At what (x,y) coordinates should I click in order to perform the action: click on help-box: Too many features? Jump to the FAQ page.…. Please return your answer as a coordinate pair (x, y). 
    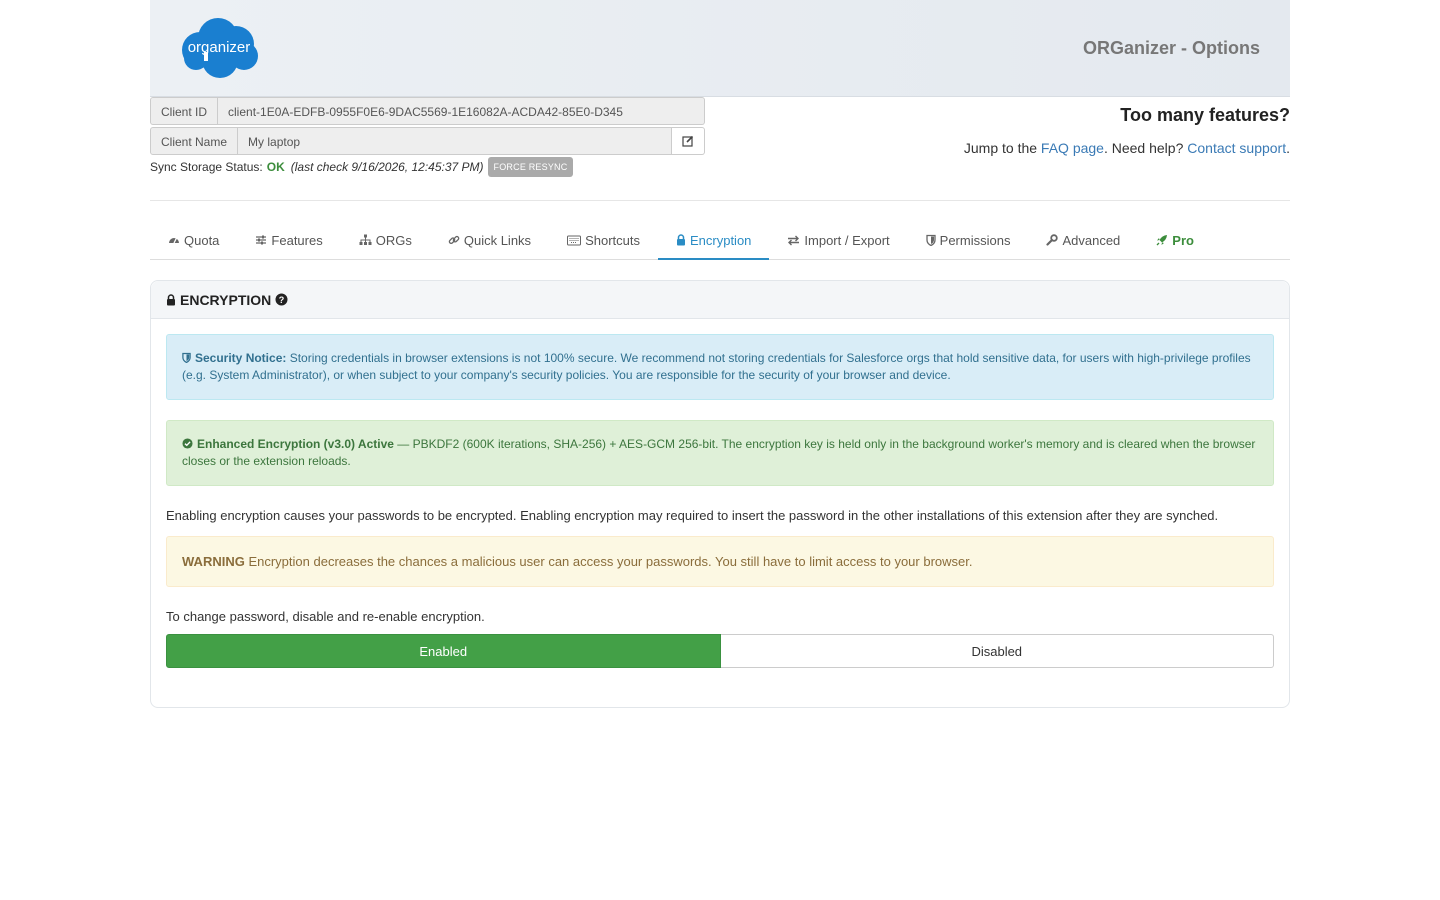
    Looking at the image, I should click on (1127, 130).